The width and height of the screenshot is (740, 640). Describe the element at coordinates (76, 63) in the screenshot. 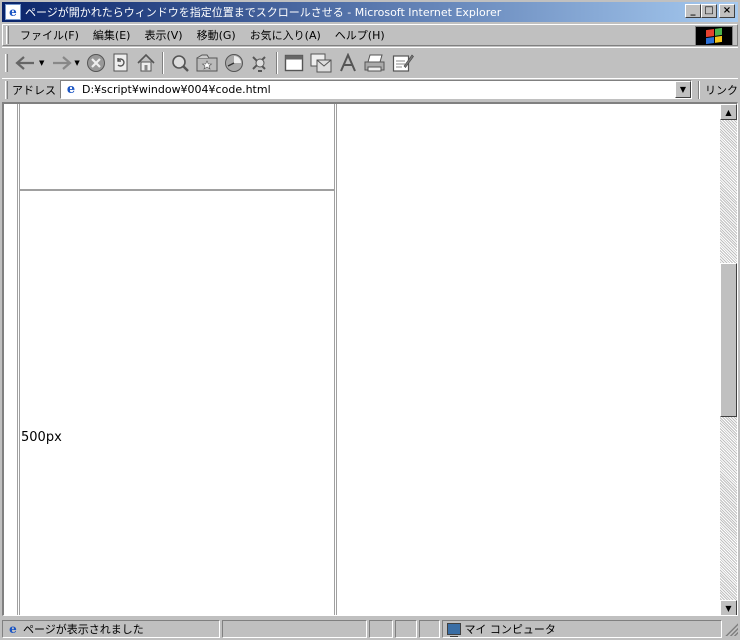

I see `forward-dropdown-icon: ▼` at that location.